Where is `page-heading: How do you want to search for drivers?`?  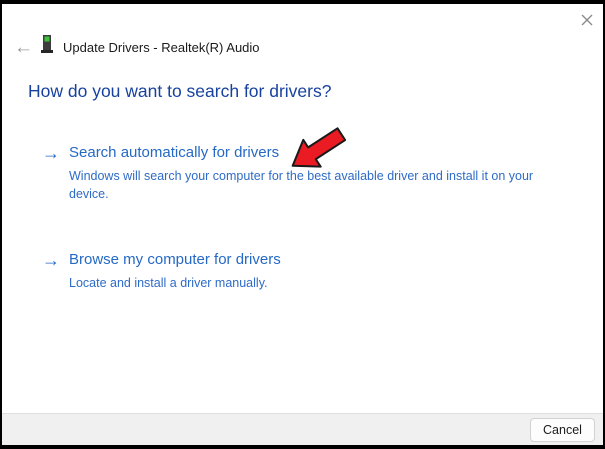
page-heading: How do you want to search for drivers? is located at coordinates (180, 91).